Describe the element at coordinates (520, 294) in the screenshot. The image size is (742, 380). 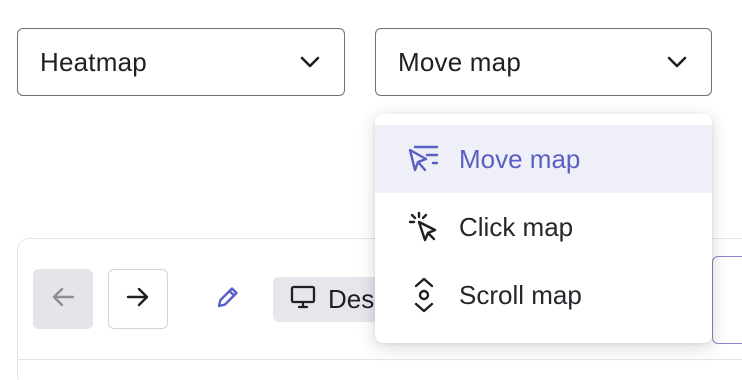
I see `menu-item-label: Scroll map` at that location.